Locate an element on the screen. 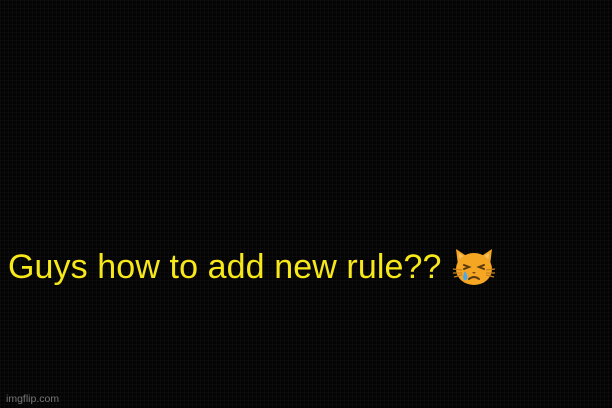 The width and height of the screenshot is (612, 408). crying-cat-face-icon is located at coordinates (474, 267).